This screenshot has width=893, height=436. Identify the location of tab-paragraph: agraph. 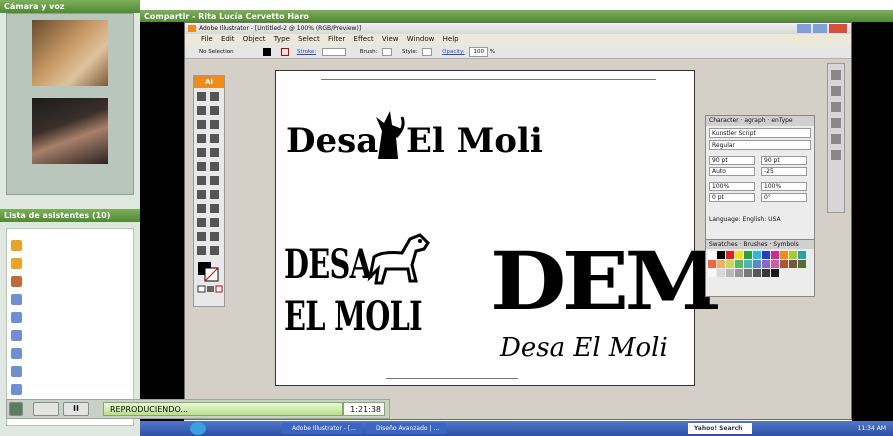
(754, 120).